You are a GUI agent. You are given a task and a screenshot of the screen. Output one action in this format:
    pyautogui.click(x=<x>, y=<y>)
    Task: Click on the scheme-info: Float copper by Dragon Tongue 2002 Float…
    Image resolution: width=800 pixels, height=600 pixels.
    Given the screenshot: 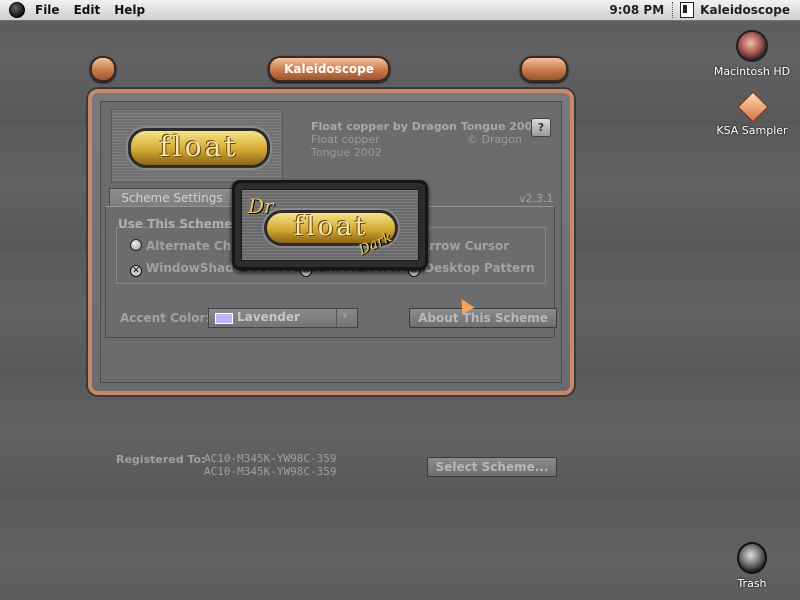 What is the action you would take?
    pyautogui.click(x=425, y=139)
    